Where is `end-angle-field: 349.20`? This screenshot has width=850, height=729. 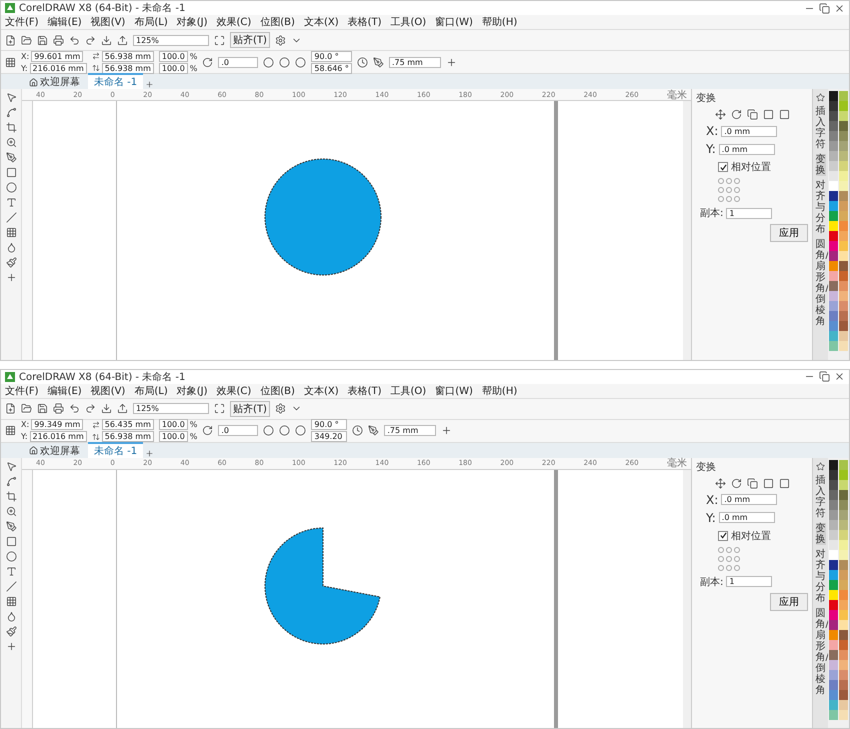
end-angle-field: 349.20 is located at coordinates (329, 436).